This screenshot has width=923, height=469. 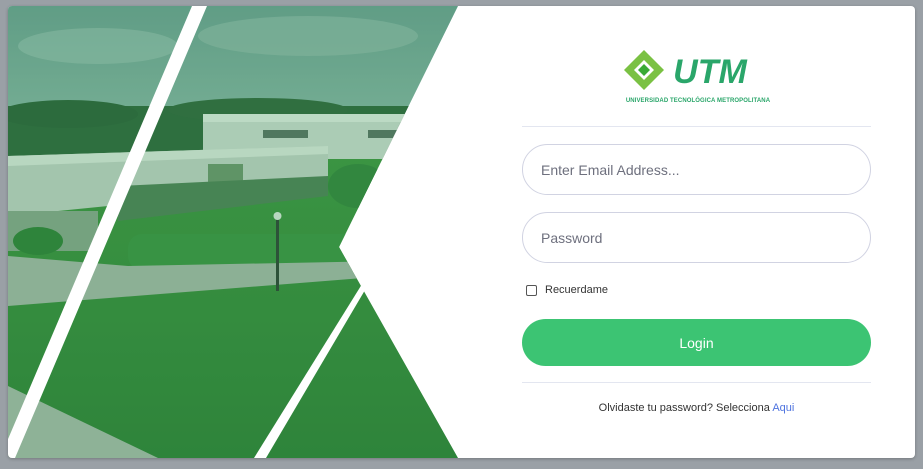 I want to click on remember-checkbox, so click(x=531, y=290).